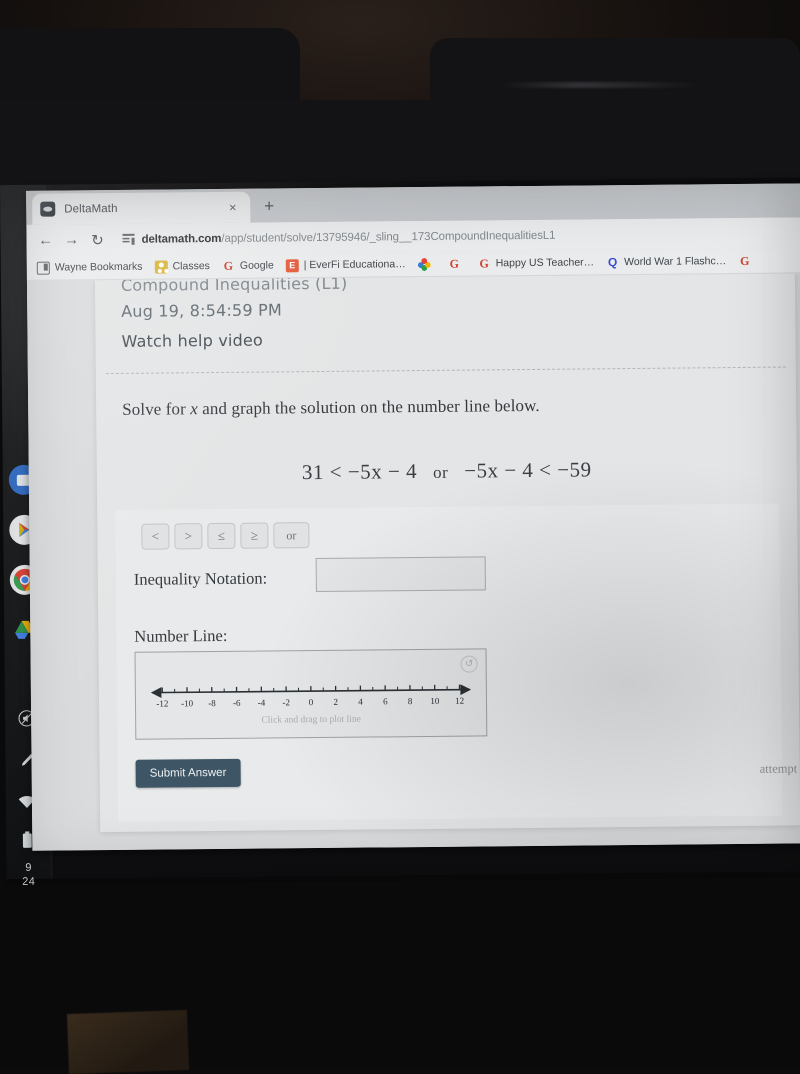  Describe the element at coordinates (71, 240) in the screenshot. I see `forward-icon: →` at that location.